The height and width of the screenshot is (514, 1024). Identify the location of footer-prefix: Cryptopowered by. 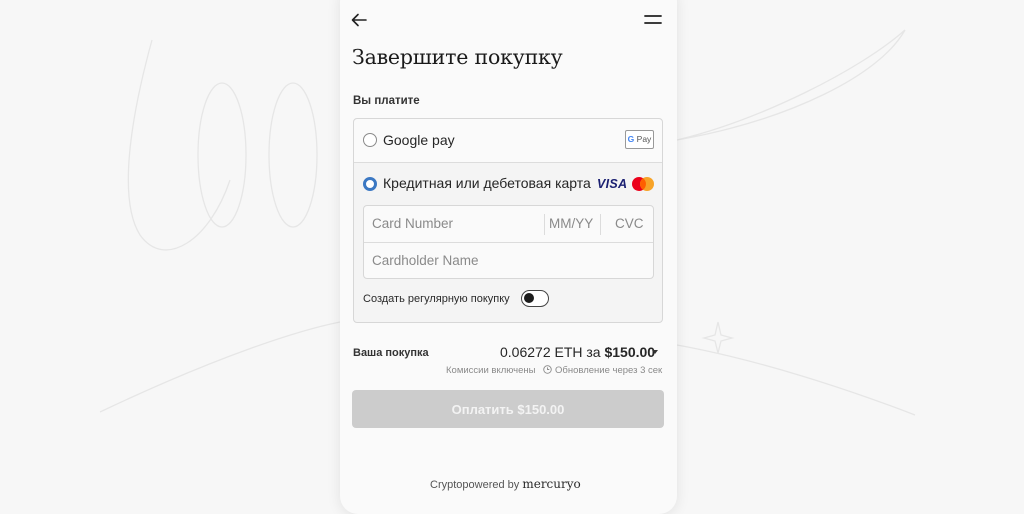
(475, 485).